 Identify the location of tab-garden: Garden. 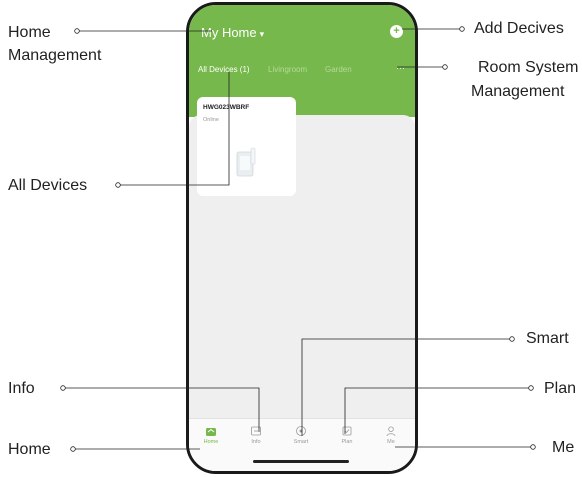
(338, 69).